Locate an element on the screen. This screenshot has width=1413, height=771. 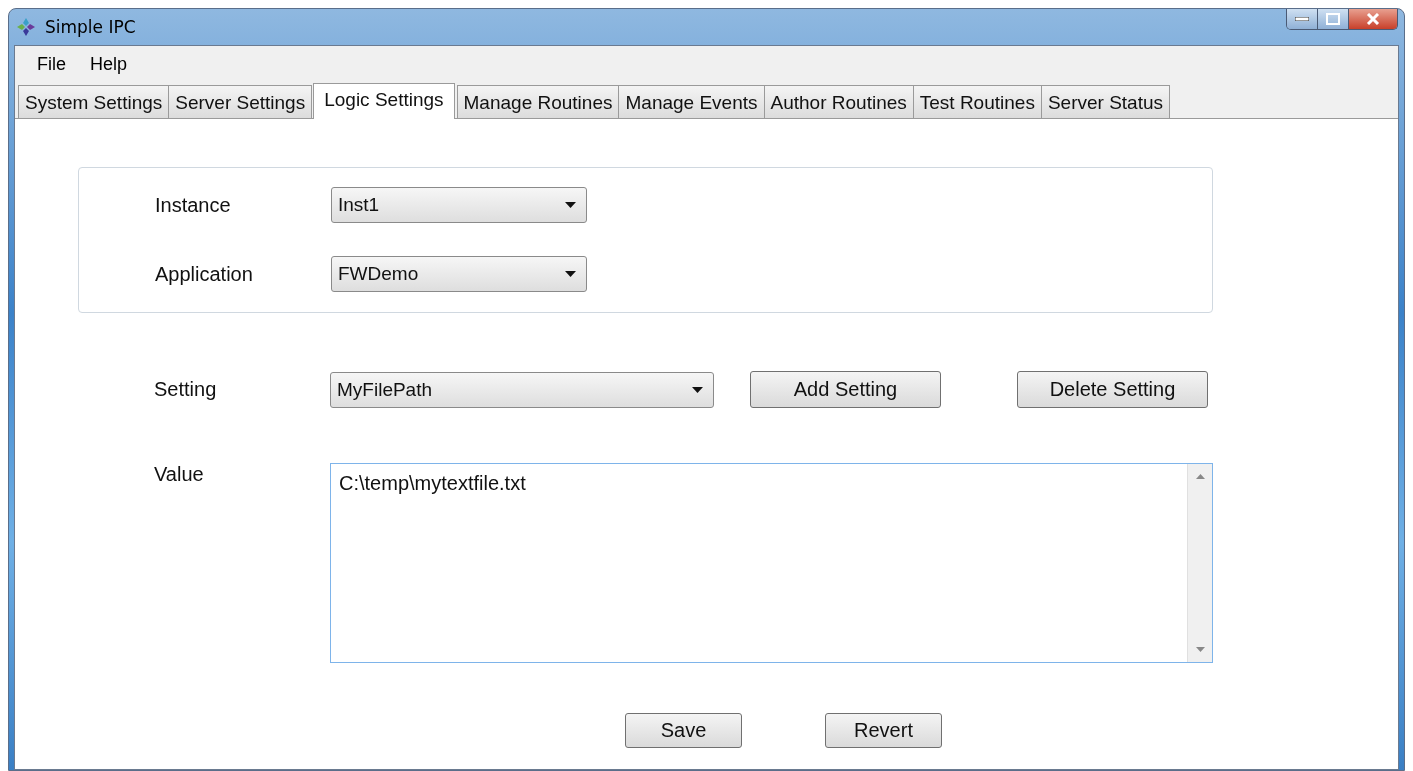
action-button: Save is located at coordinates (683, 730).